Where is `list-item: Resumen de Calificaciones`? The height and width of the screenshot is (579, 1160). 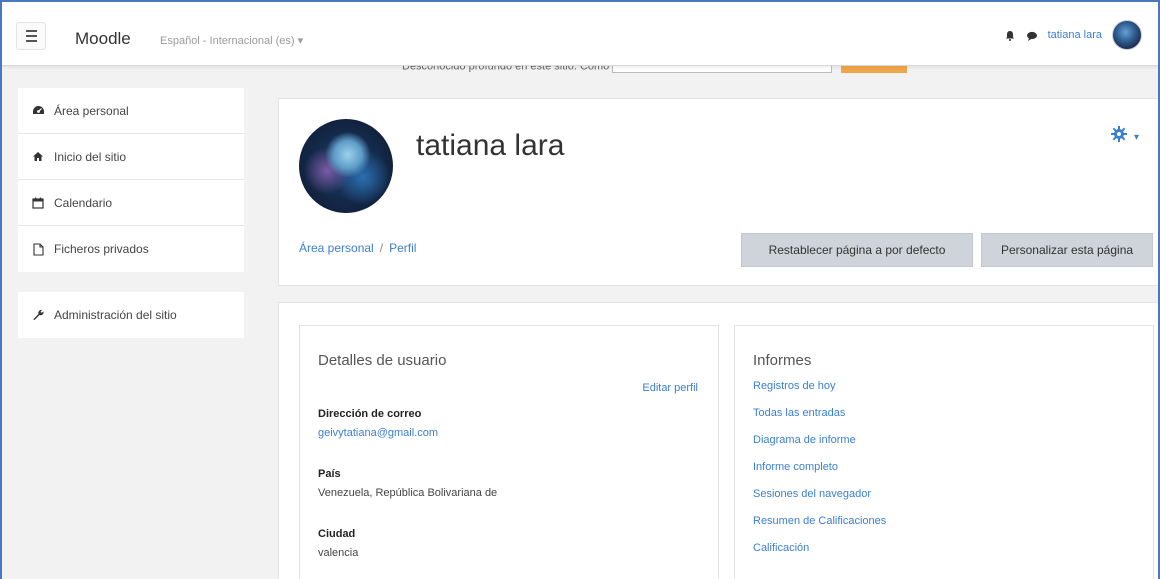 list-item: Resumen de Calificaciones is located at coordinates (819, 528).